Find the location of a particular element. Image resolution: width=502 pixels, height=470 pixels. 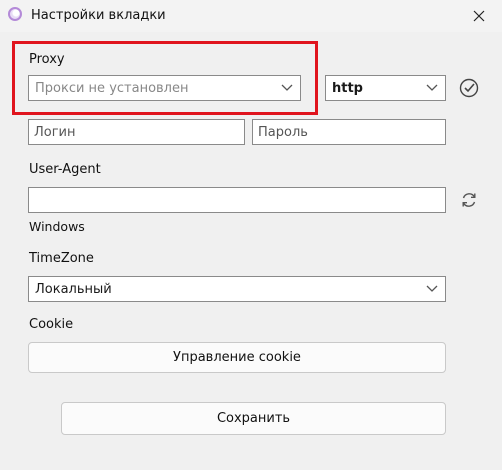

refresh-user-agent-button is located at coordinates (469, 200).